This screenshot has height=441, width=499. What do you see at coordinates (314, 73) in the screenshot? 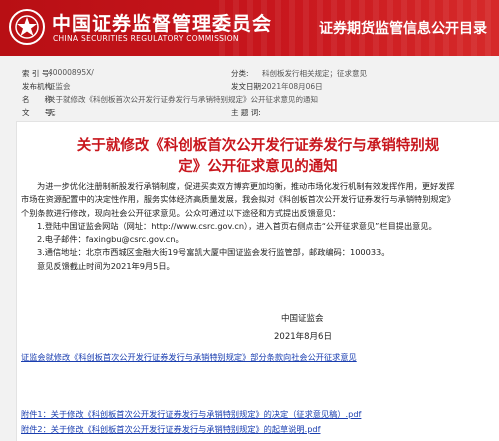
I see `category-value: 科创板发行相关规定；征求意见` at bounding box center [314, 73].